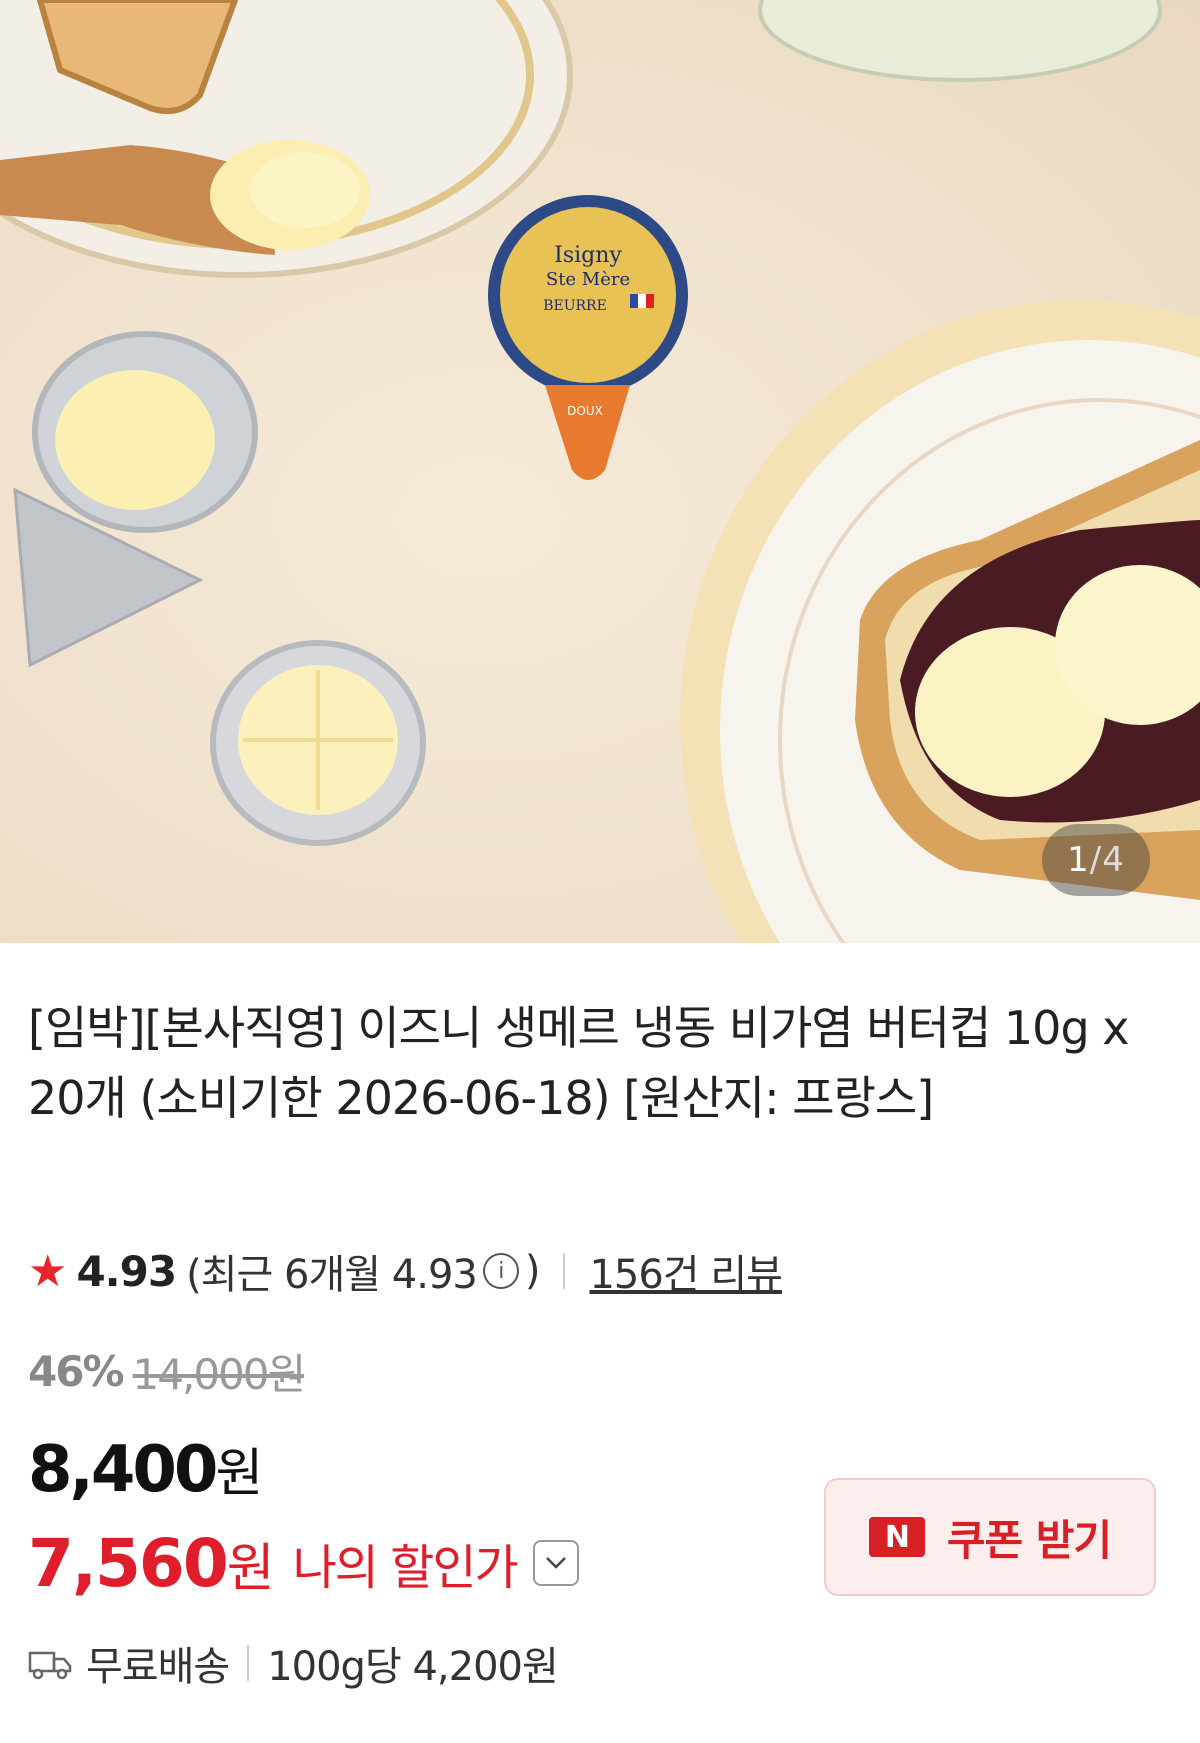  Describe the element at coordinates (585, 411) in the screenshot. I see `svg-text: DOUX` at that location.